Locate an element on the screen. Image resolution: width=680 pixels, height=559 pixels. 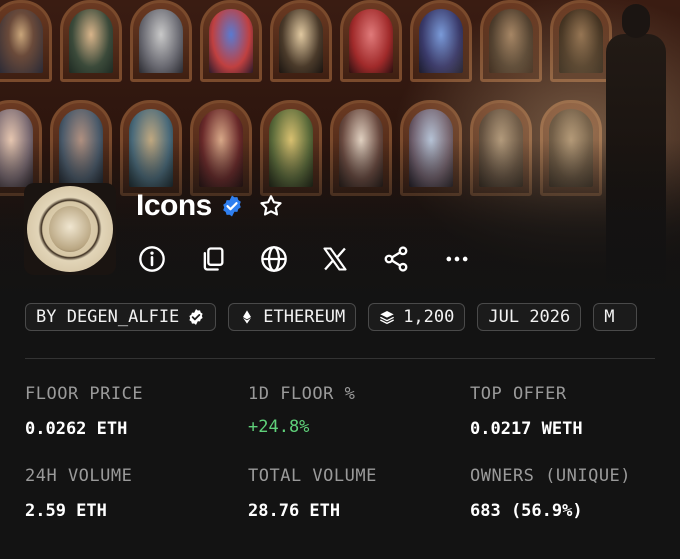
collection-title: Icons is located at coordinates (174, 205).